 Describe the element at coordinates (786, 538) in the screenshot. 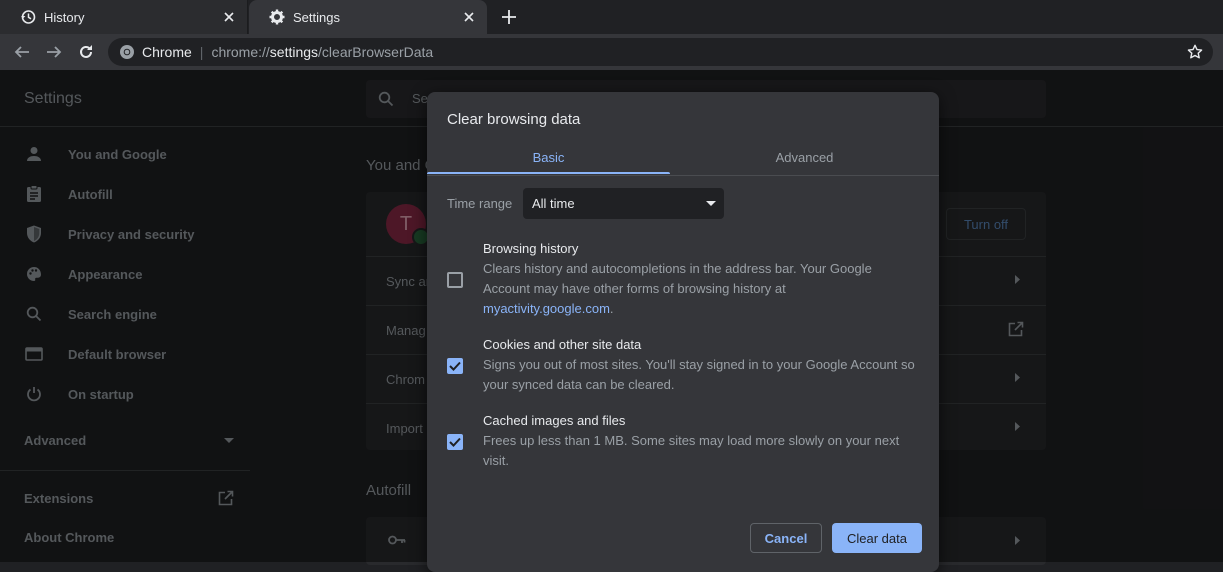

I see `cancel-button: Cancel` at that location.